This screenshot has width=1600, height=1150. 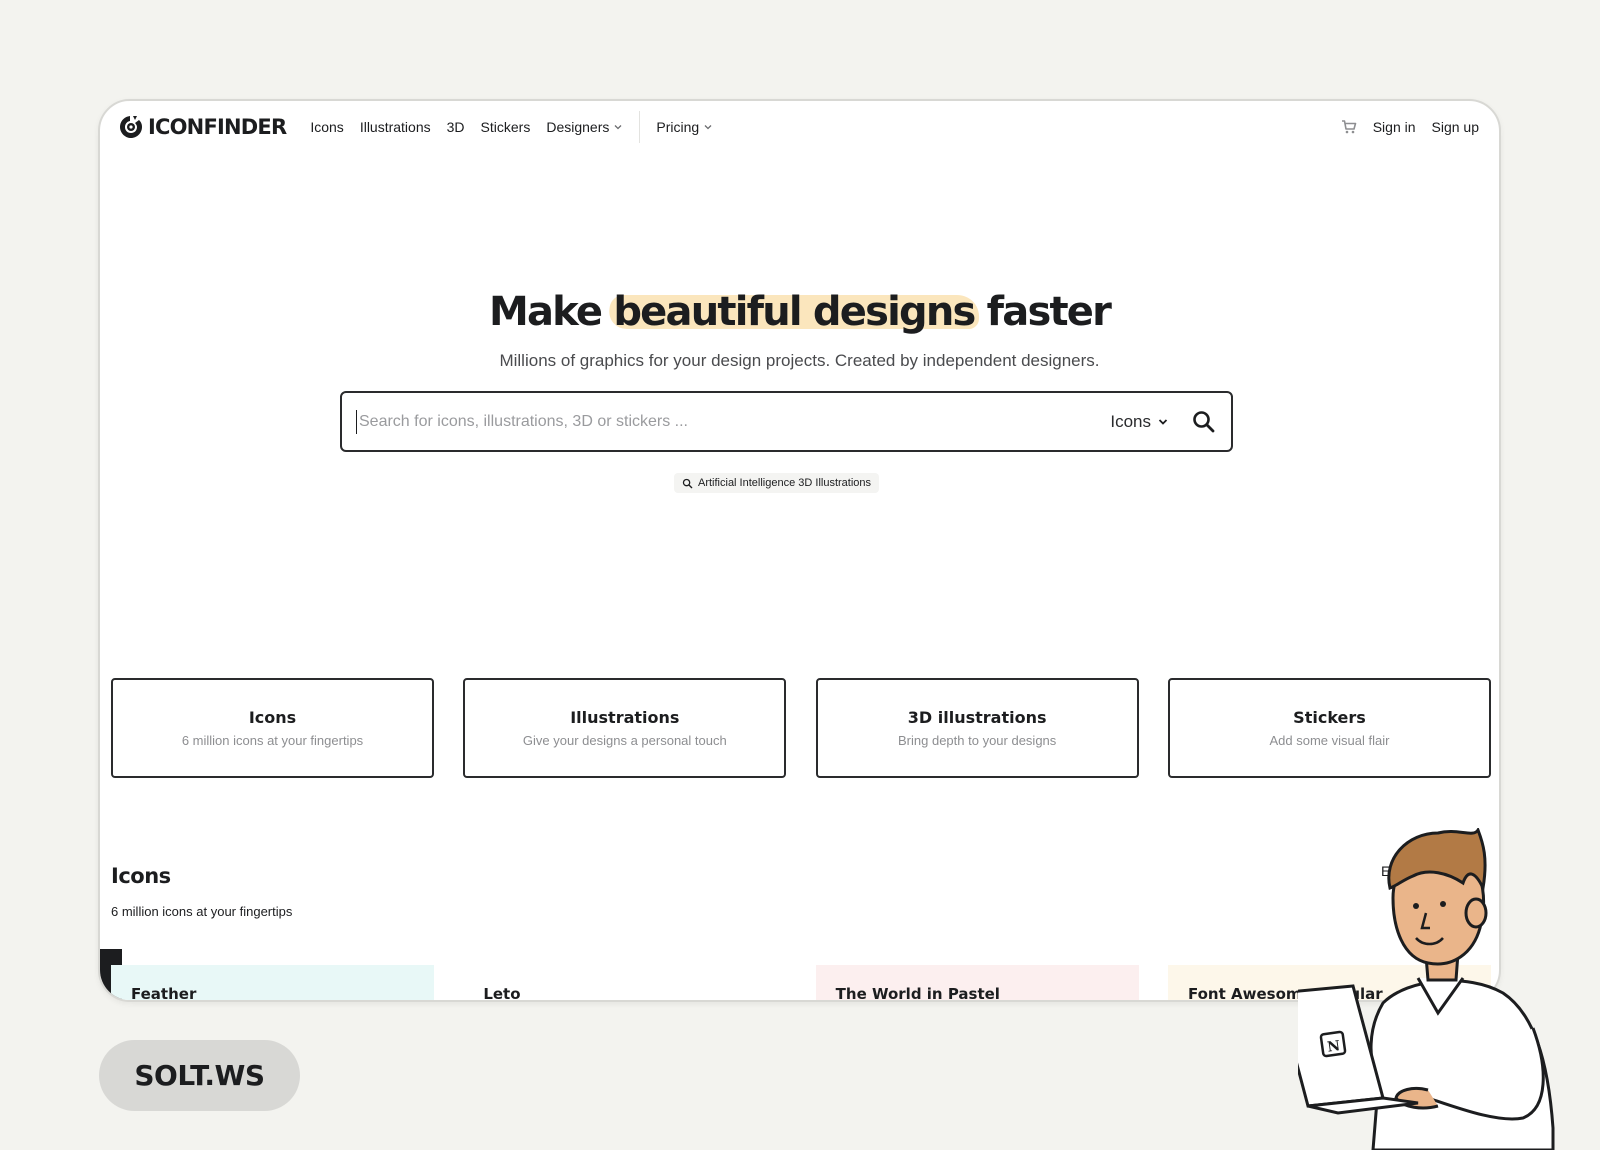 What do you see at coordinates (977, 740) in the screenshot?
I see `card-subtitle: Bring depth to your designs` at bounding box center [977, 740].